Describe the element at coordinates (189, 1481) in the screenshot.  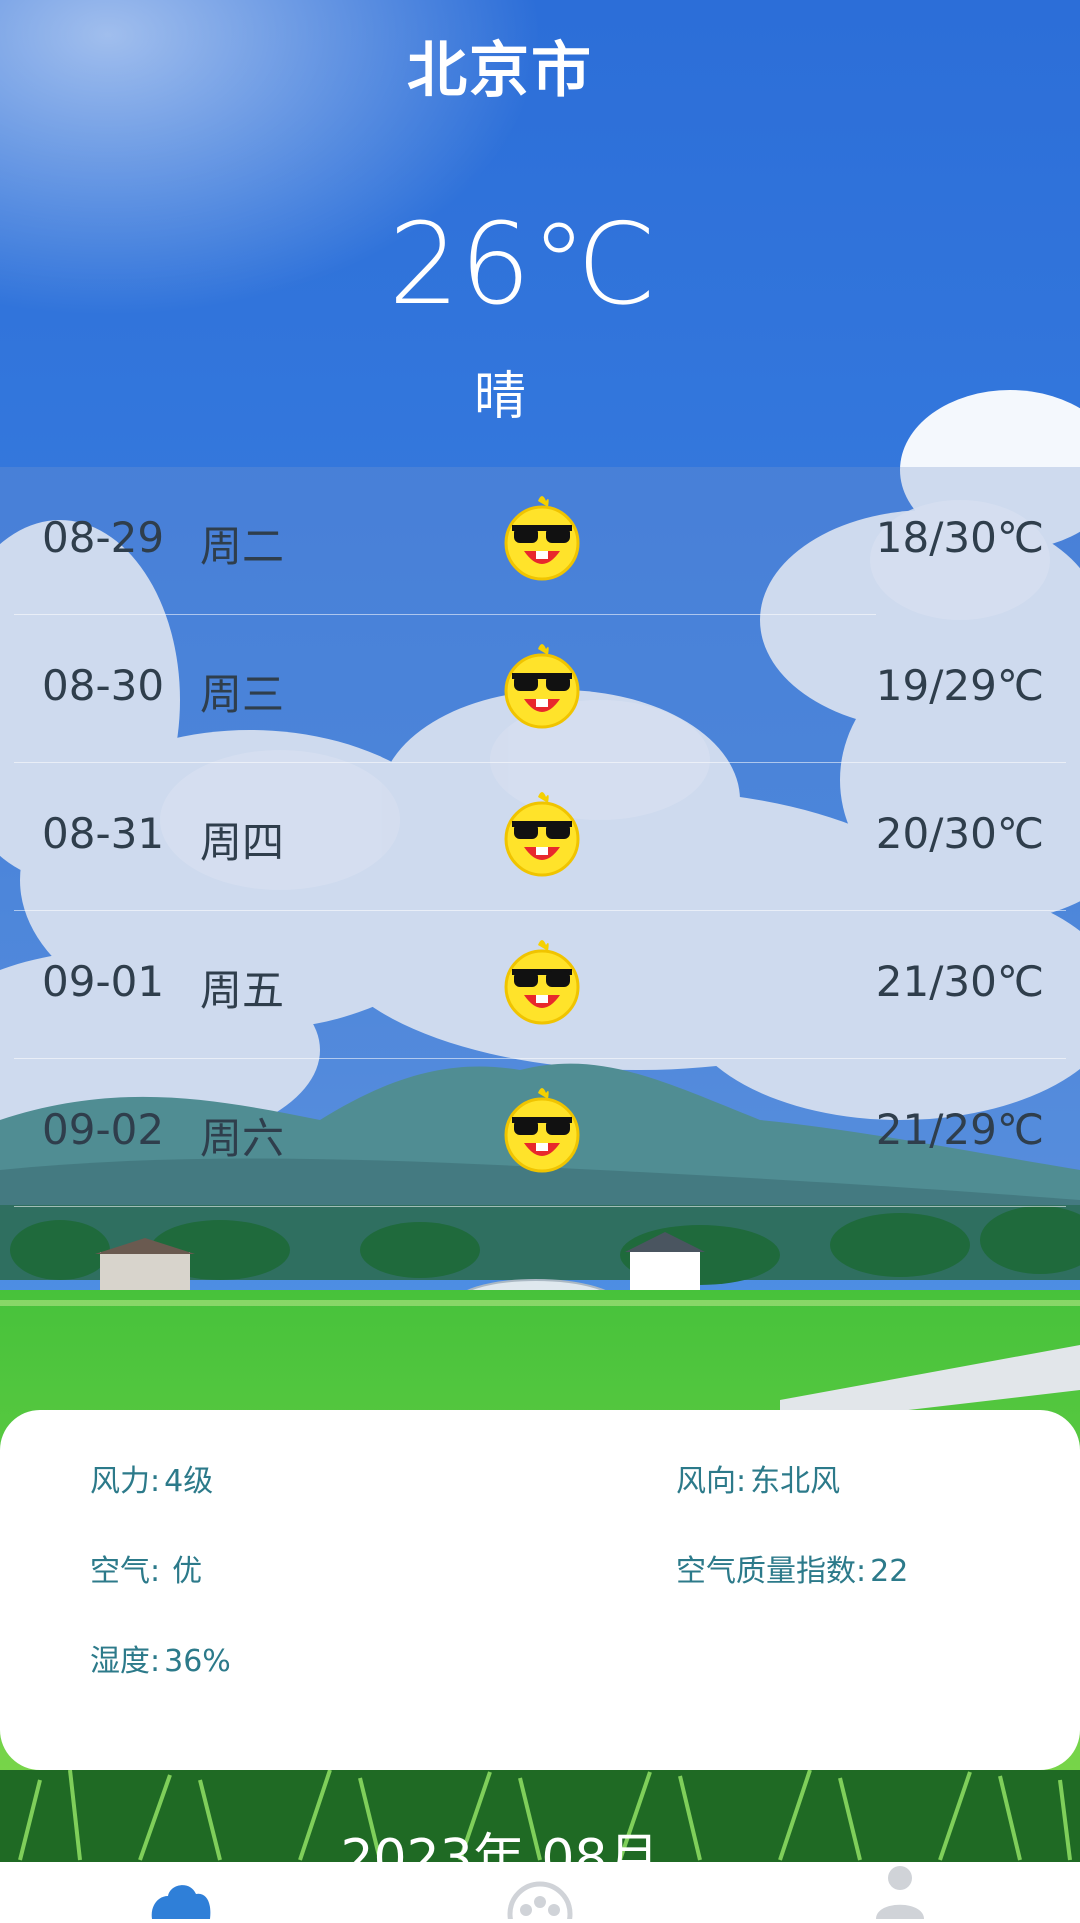
I see `wind-power-value: 4级` at that location.